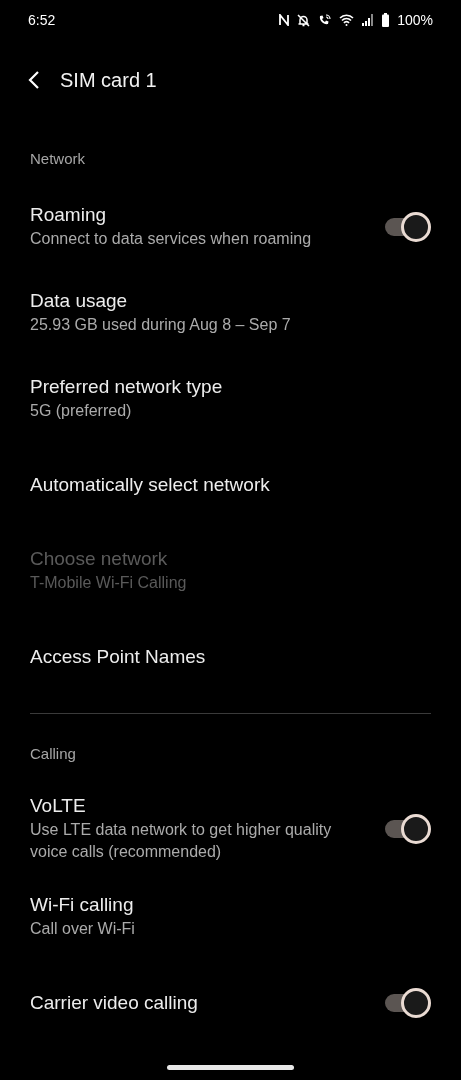 This screenshot has width=461, height=1080. I want to click on battery-icon, so click(386, 20).